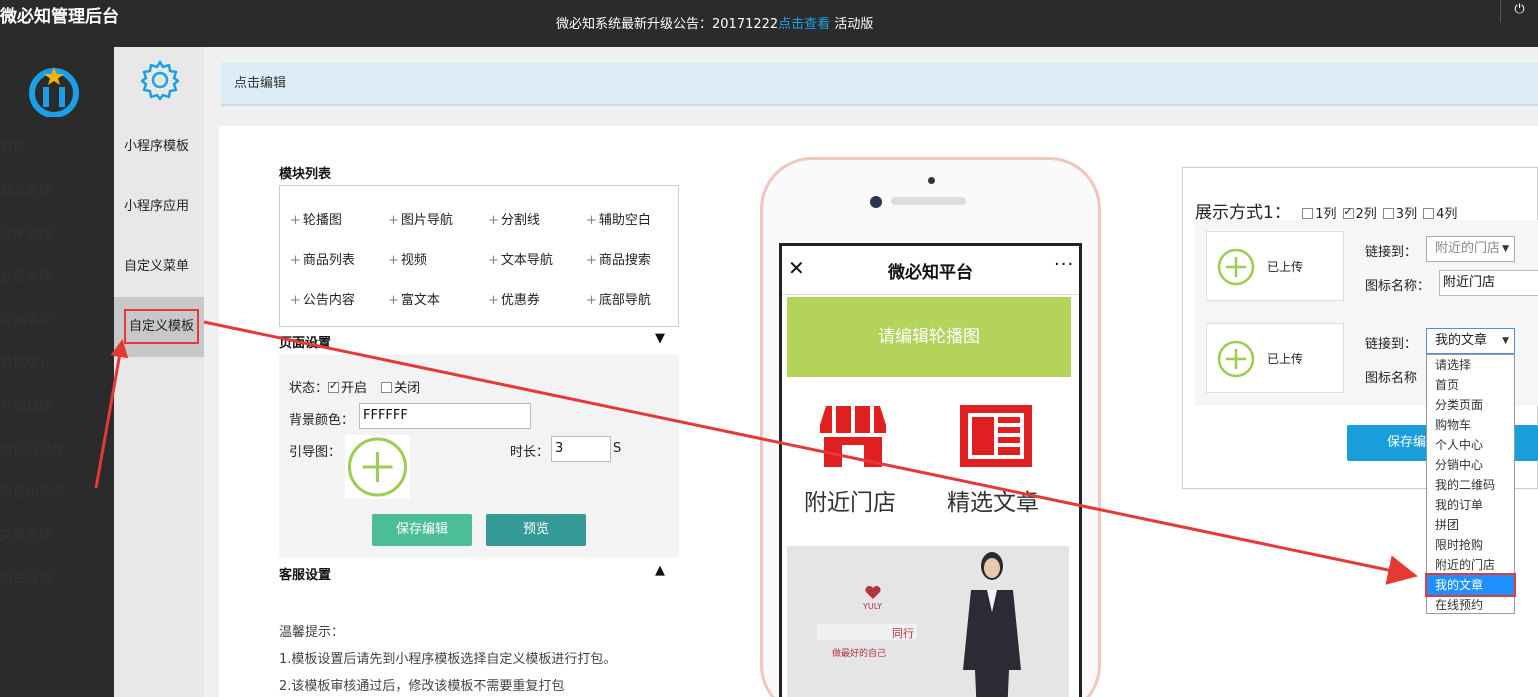 The image size is (1538, 697). I want to click on sidebar-item: 分销管理, so click(26, 404).